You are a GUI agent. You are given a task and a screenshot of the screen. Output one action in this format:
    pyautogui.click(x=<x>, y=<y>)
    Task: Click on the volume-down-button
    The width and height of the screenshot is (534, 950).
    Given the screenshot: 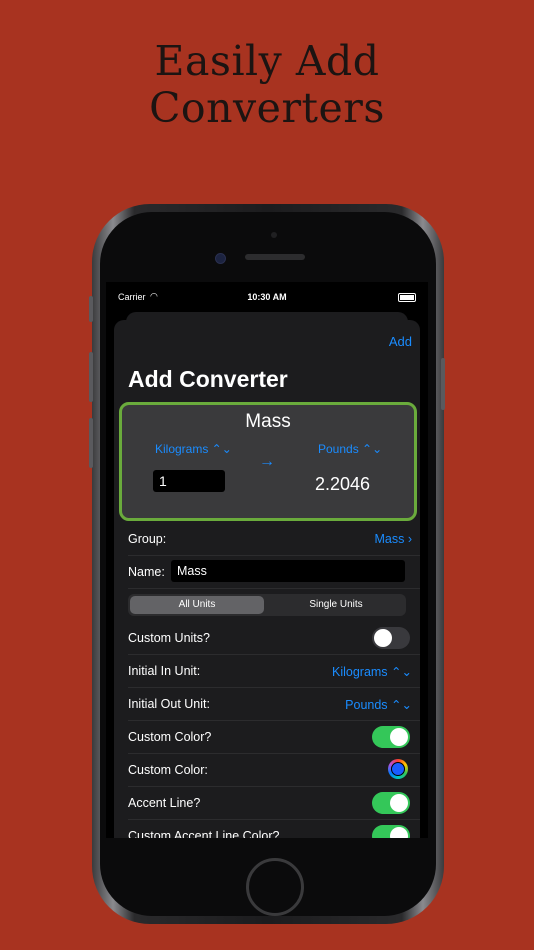 What is the action you would take?
    pyautogui.click(x=91, y=443)
    